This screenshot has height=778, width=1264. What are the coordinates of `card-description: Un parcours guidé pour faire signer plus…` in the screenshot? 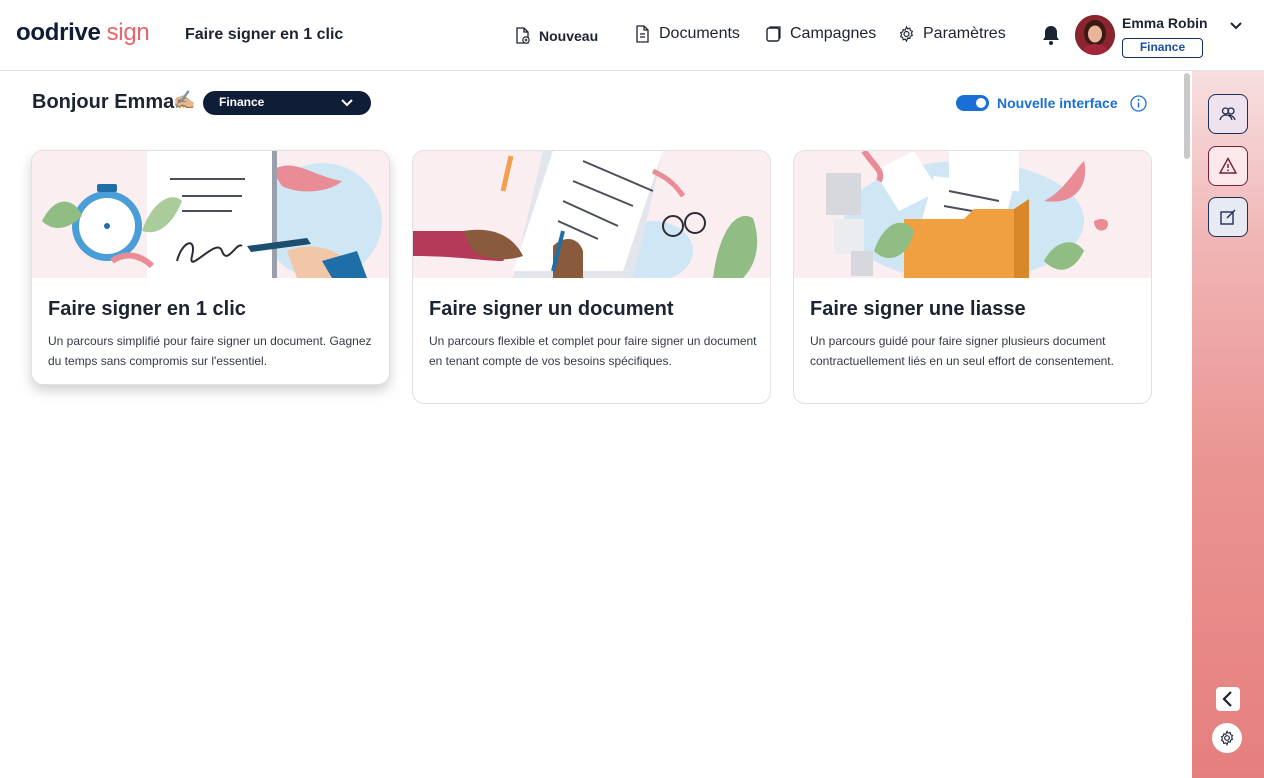 It's located at (962, 351).